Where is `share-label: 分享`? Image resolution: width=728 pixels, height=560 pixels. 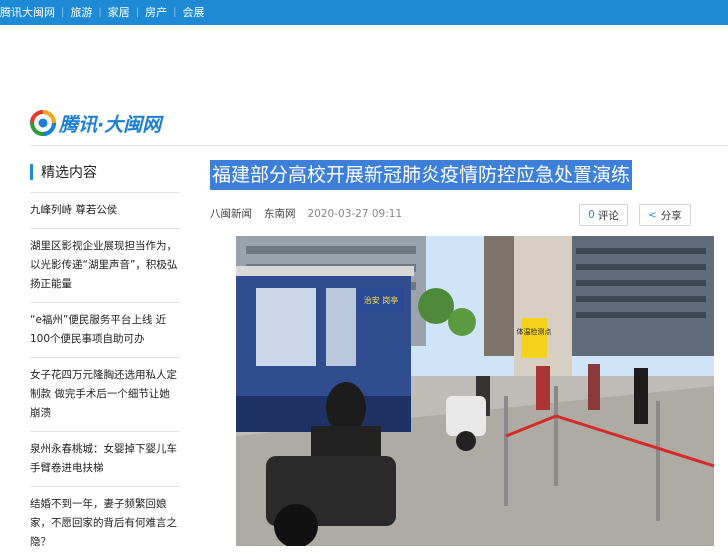
share-label: 分享 is located at coordinates (671, 215).